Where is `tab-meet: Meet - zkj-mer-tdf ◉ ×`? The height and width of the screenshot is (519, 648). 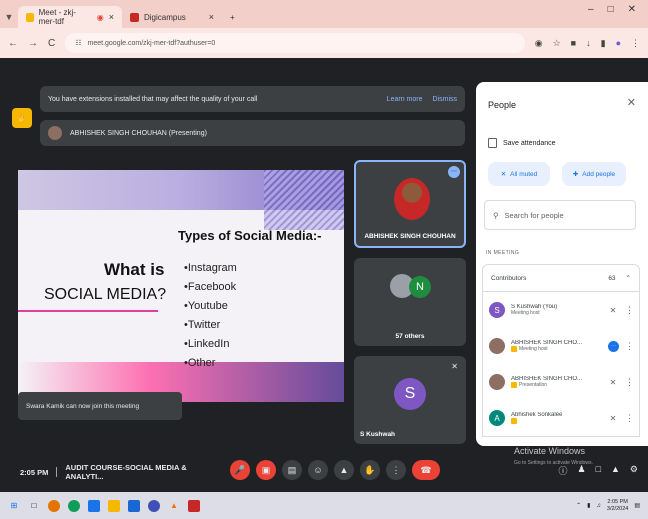 tab-meet: Meet - zkj-mer-tdf ◉ × is located at coordinates (70, 17).